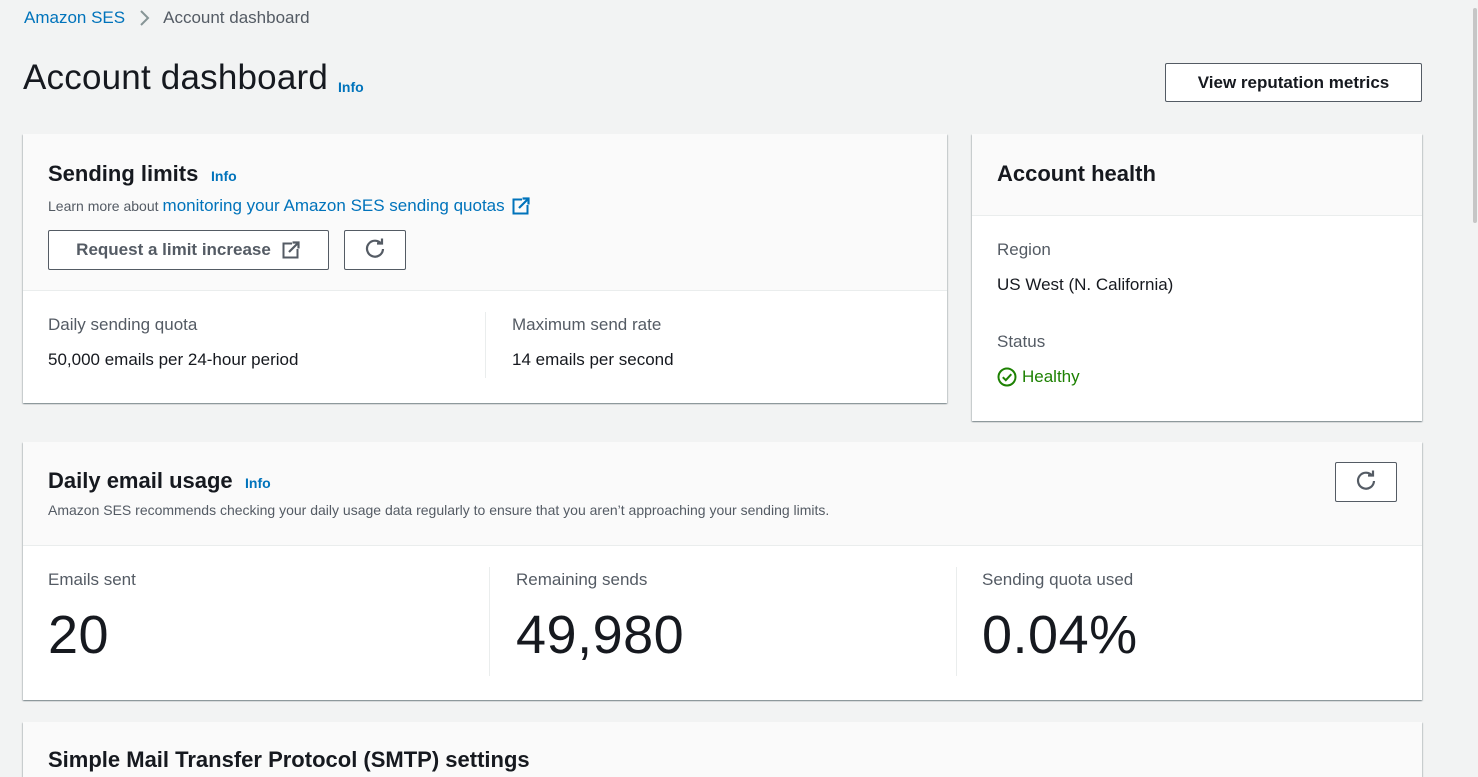  What do you see at coordinates (587, 324) in the screenshot?
I see `max-send-rate-label: Maximum send rate` at bounding box center [587, 324].